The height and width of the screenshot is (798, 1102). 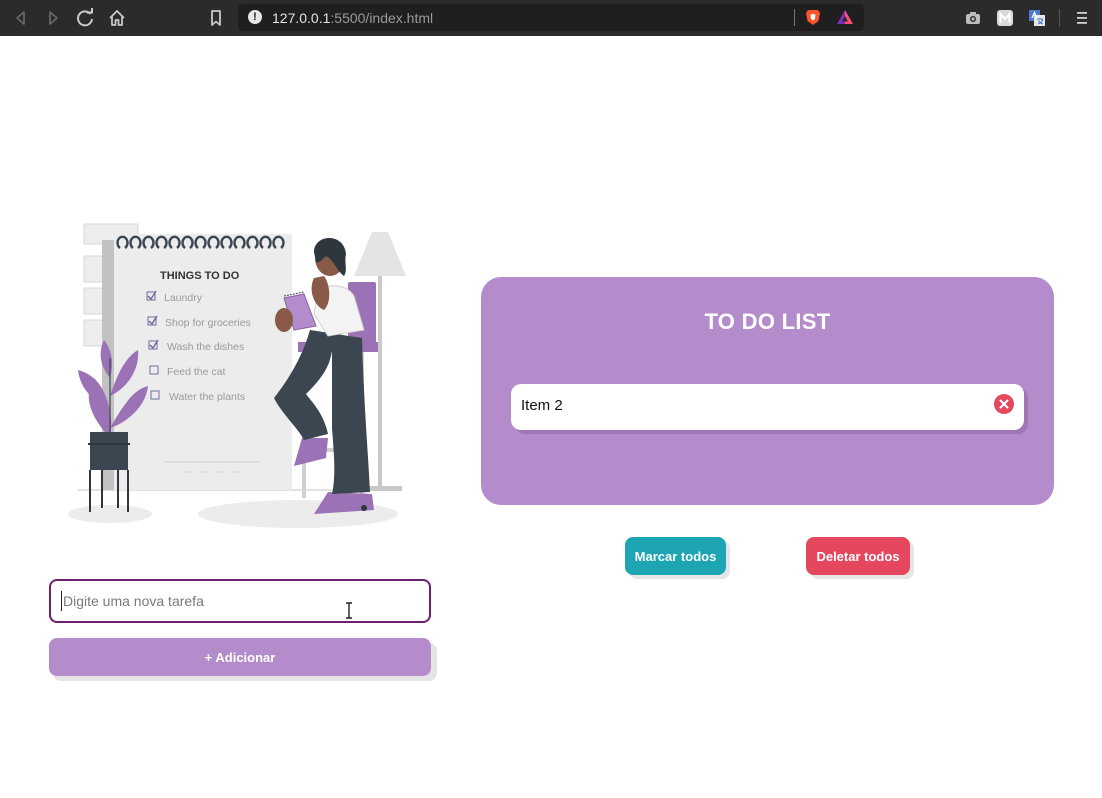 I want to click on illustration-item: Feed the cat, so click(x=196, y=372).